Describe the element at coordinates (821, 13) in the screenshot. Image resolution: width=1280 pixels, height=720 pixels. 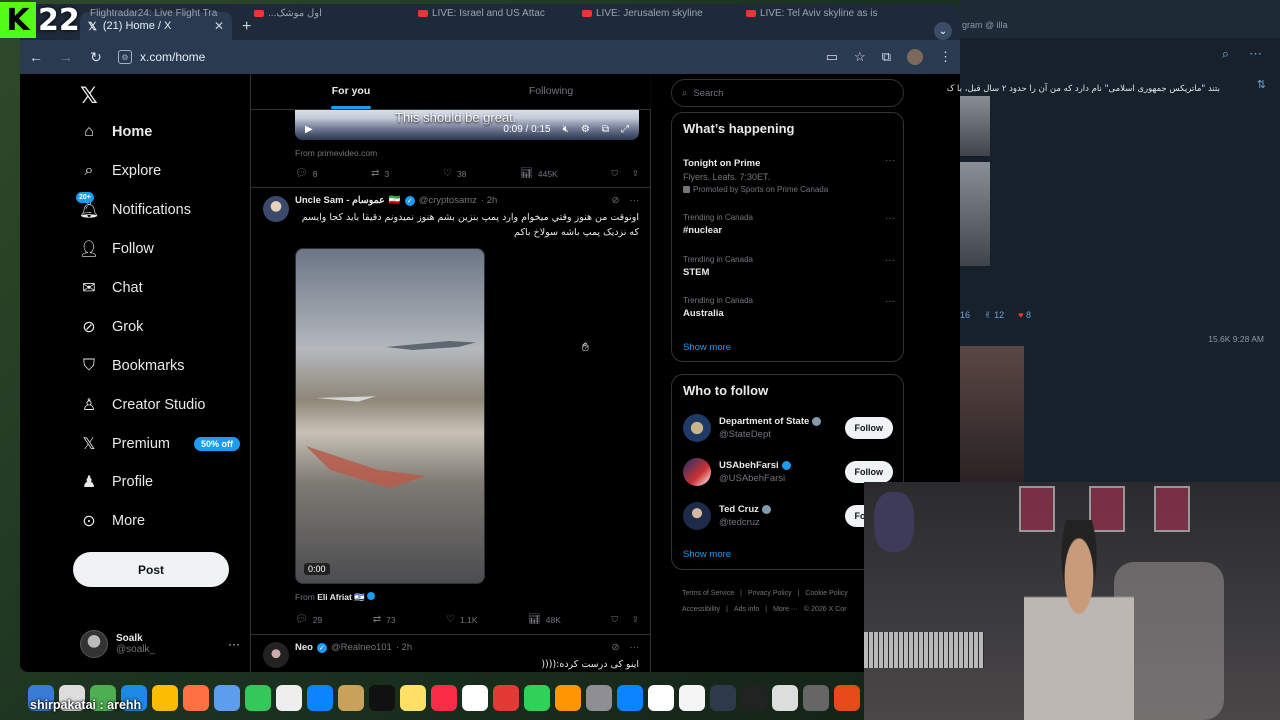
I see `background-tab: LIVE: Tel Aviv skyline as is` at that location.